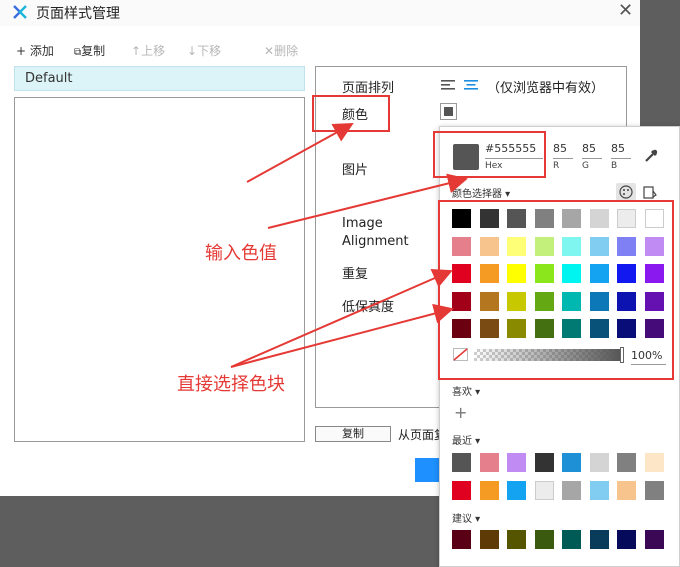 This screenshot has width=680, height=567. I want to click on annotation-input-value: 输入色值, so click(241, 253).